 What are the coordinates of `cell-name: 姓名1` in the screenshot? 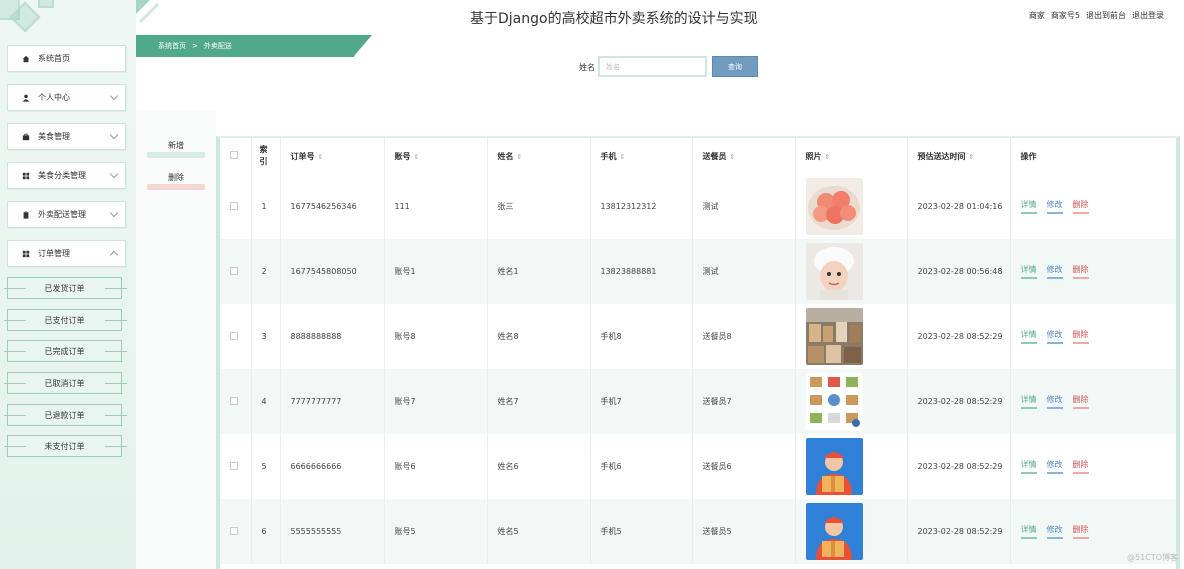 It's located at (539, 271).